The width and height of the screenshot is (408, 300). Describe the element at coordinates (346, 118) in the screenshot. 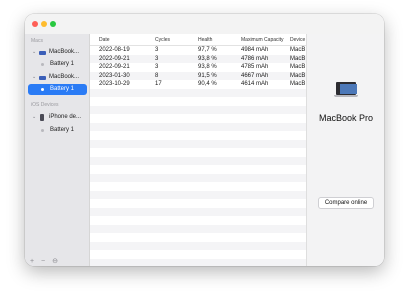

I see `device-name: MacBook Pro` at that location.